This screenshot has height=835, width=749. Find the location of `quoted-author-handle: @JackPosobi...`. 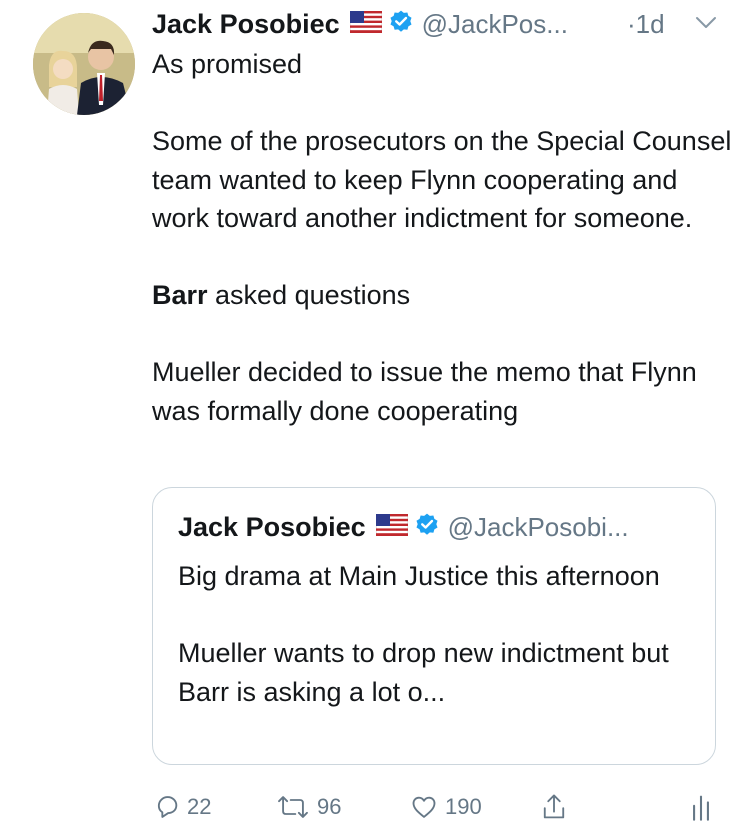

quoted-author-handle: @JackPosobi... is located at coordinates (538, 526).